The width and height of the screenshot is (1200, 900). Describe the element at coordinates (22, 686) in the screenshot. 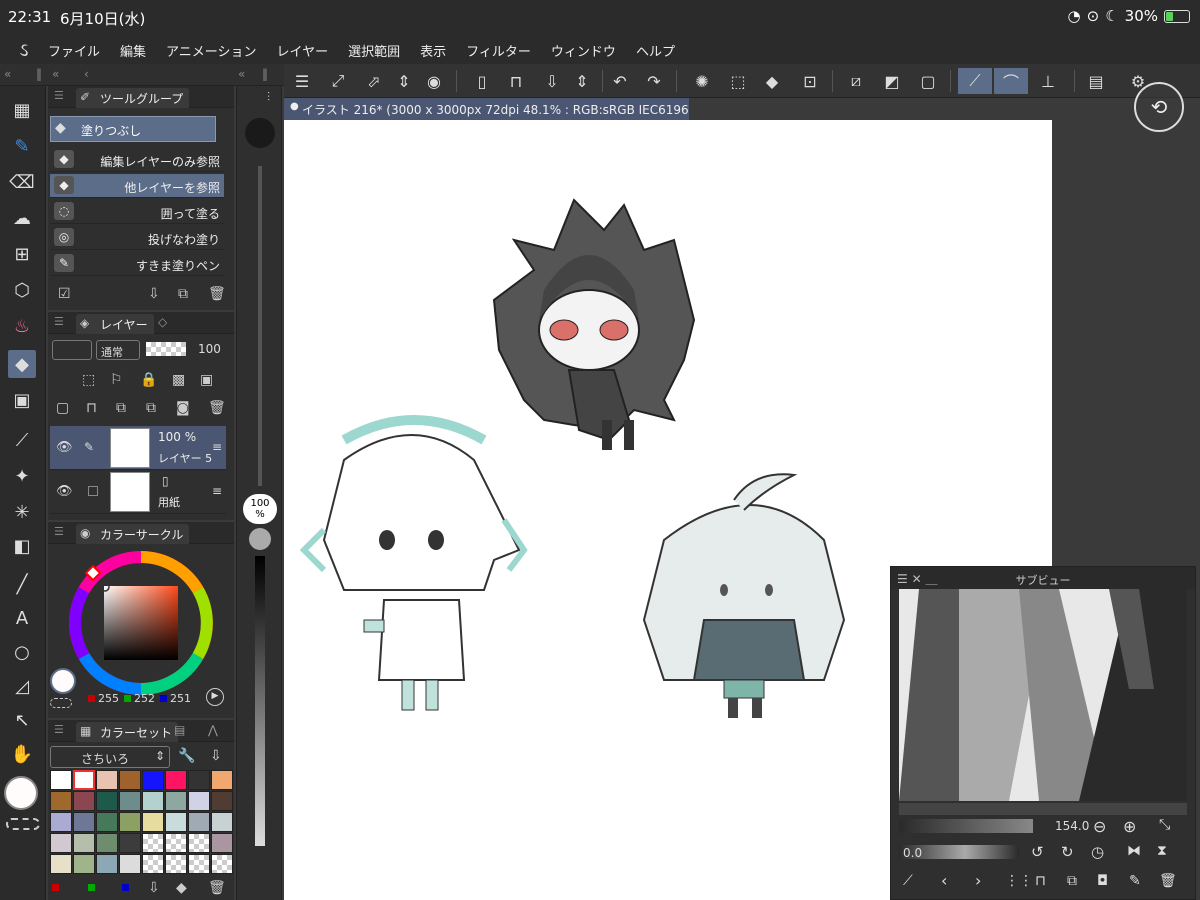

I see `frame-icon: ◿` at that location.